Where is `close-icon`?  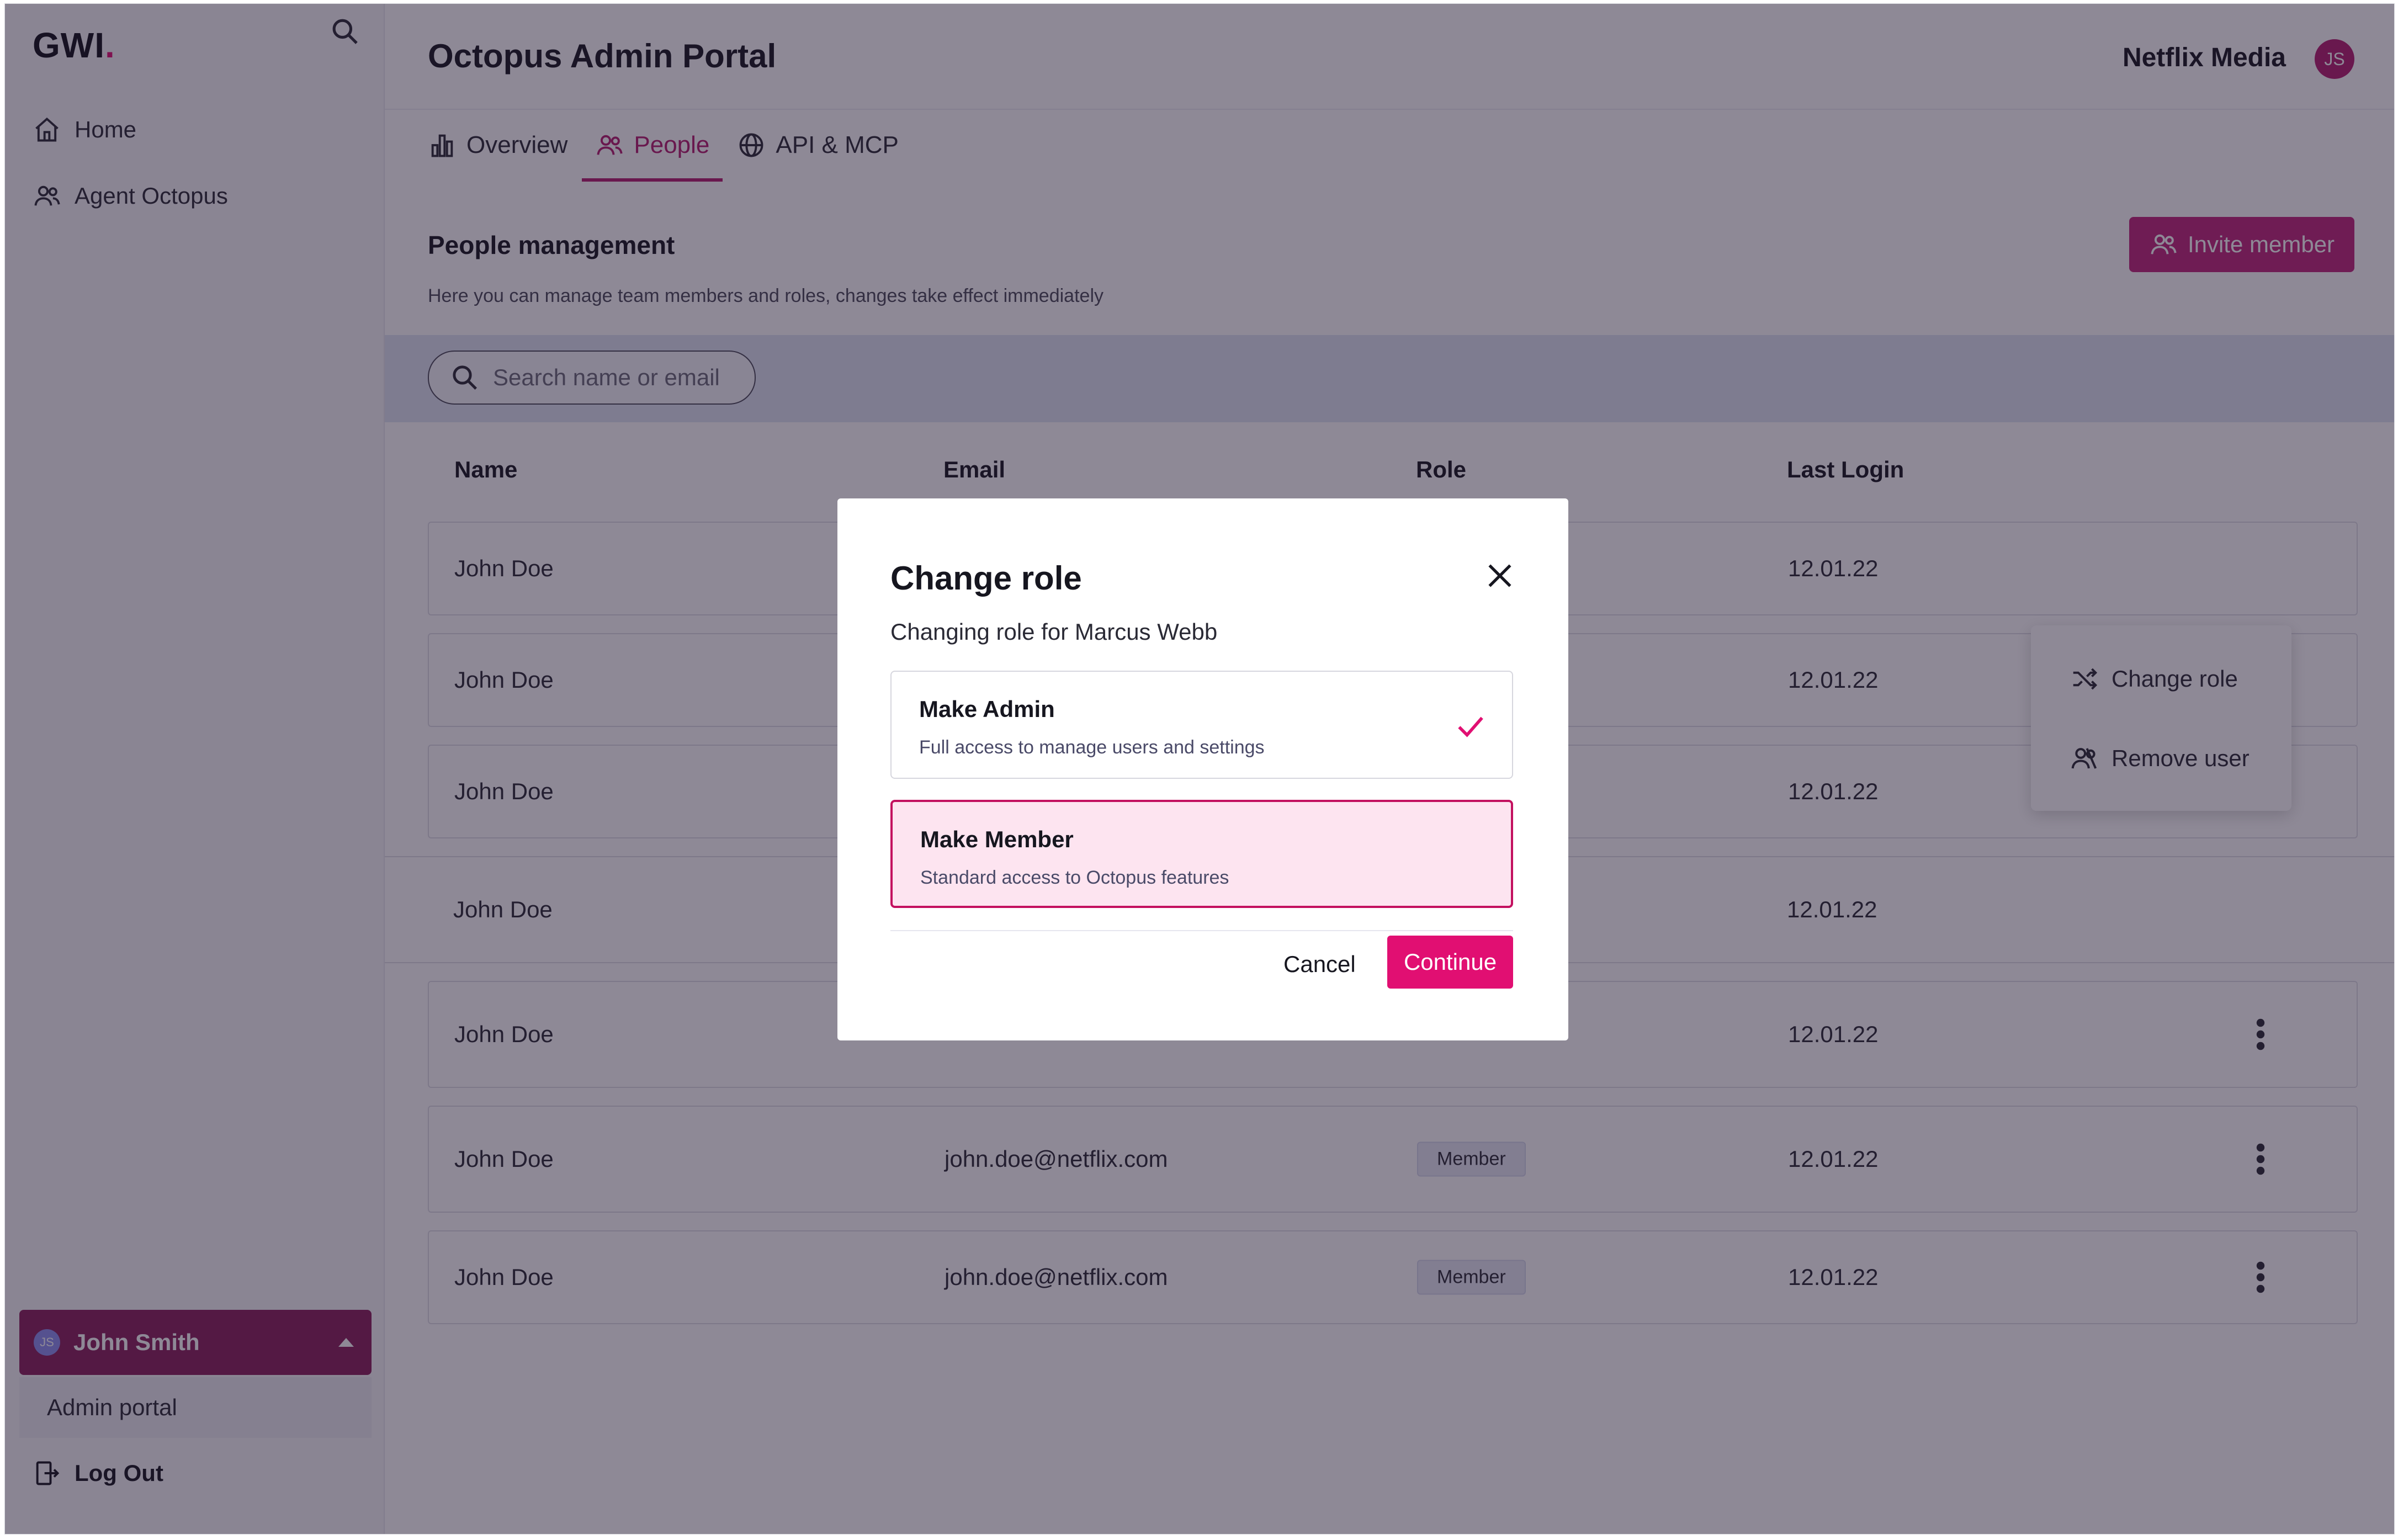 close-icon is located at coordinates (1500, 575).